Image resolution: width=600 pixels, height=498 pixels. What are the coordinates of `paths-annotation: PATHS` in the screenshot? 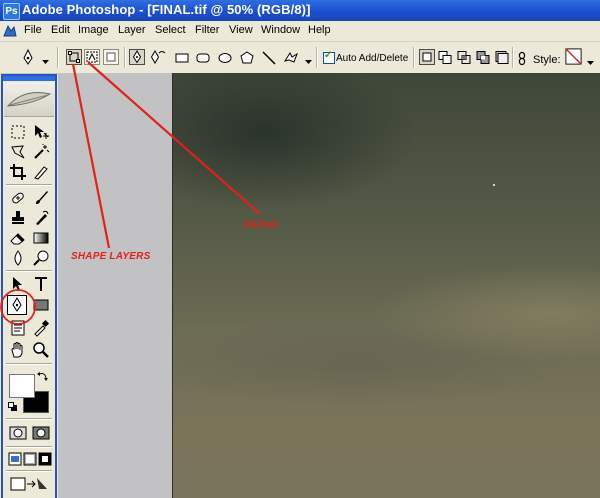 It's located at (261, 225).